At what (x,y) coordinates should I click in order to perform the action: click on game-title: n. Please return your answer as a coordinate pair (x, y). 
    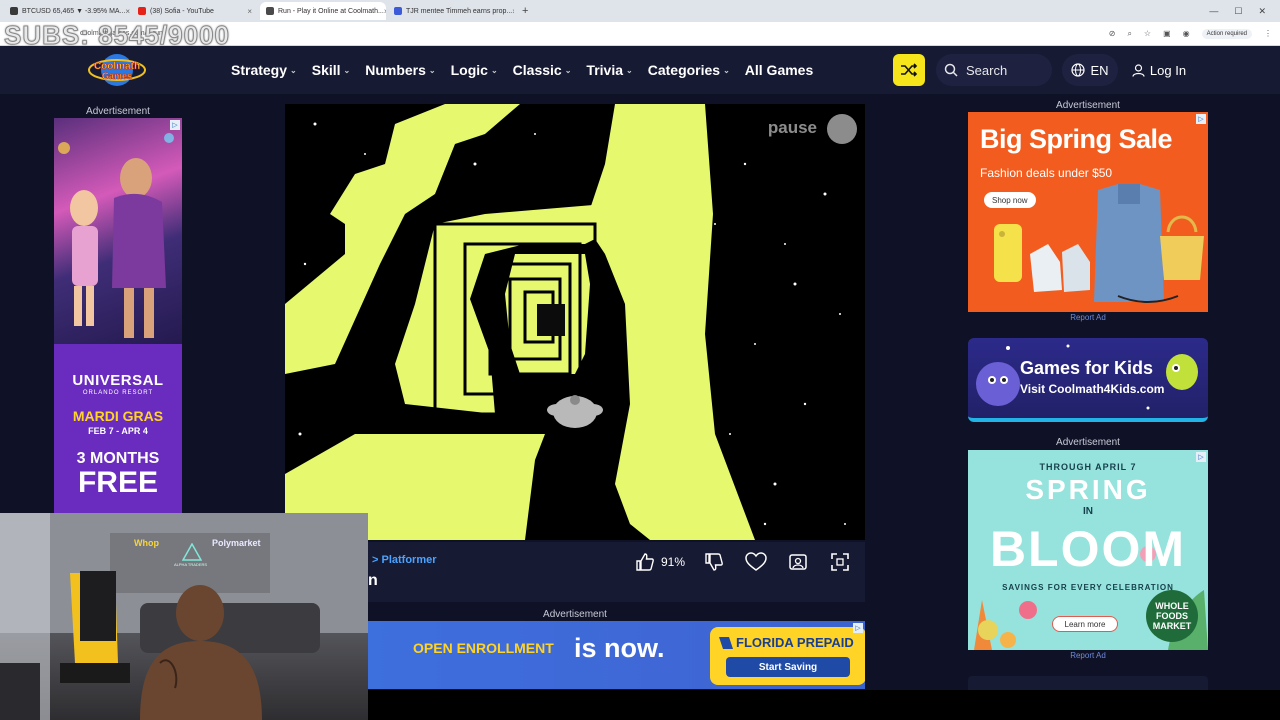
    Looking at the image, I should click on (373, 580).